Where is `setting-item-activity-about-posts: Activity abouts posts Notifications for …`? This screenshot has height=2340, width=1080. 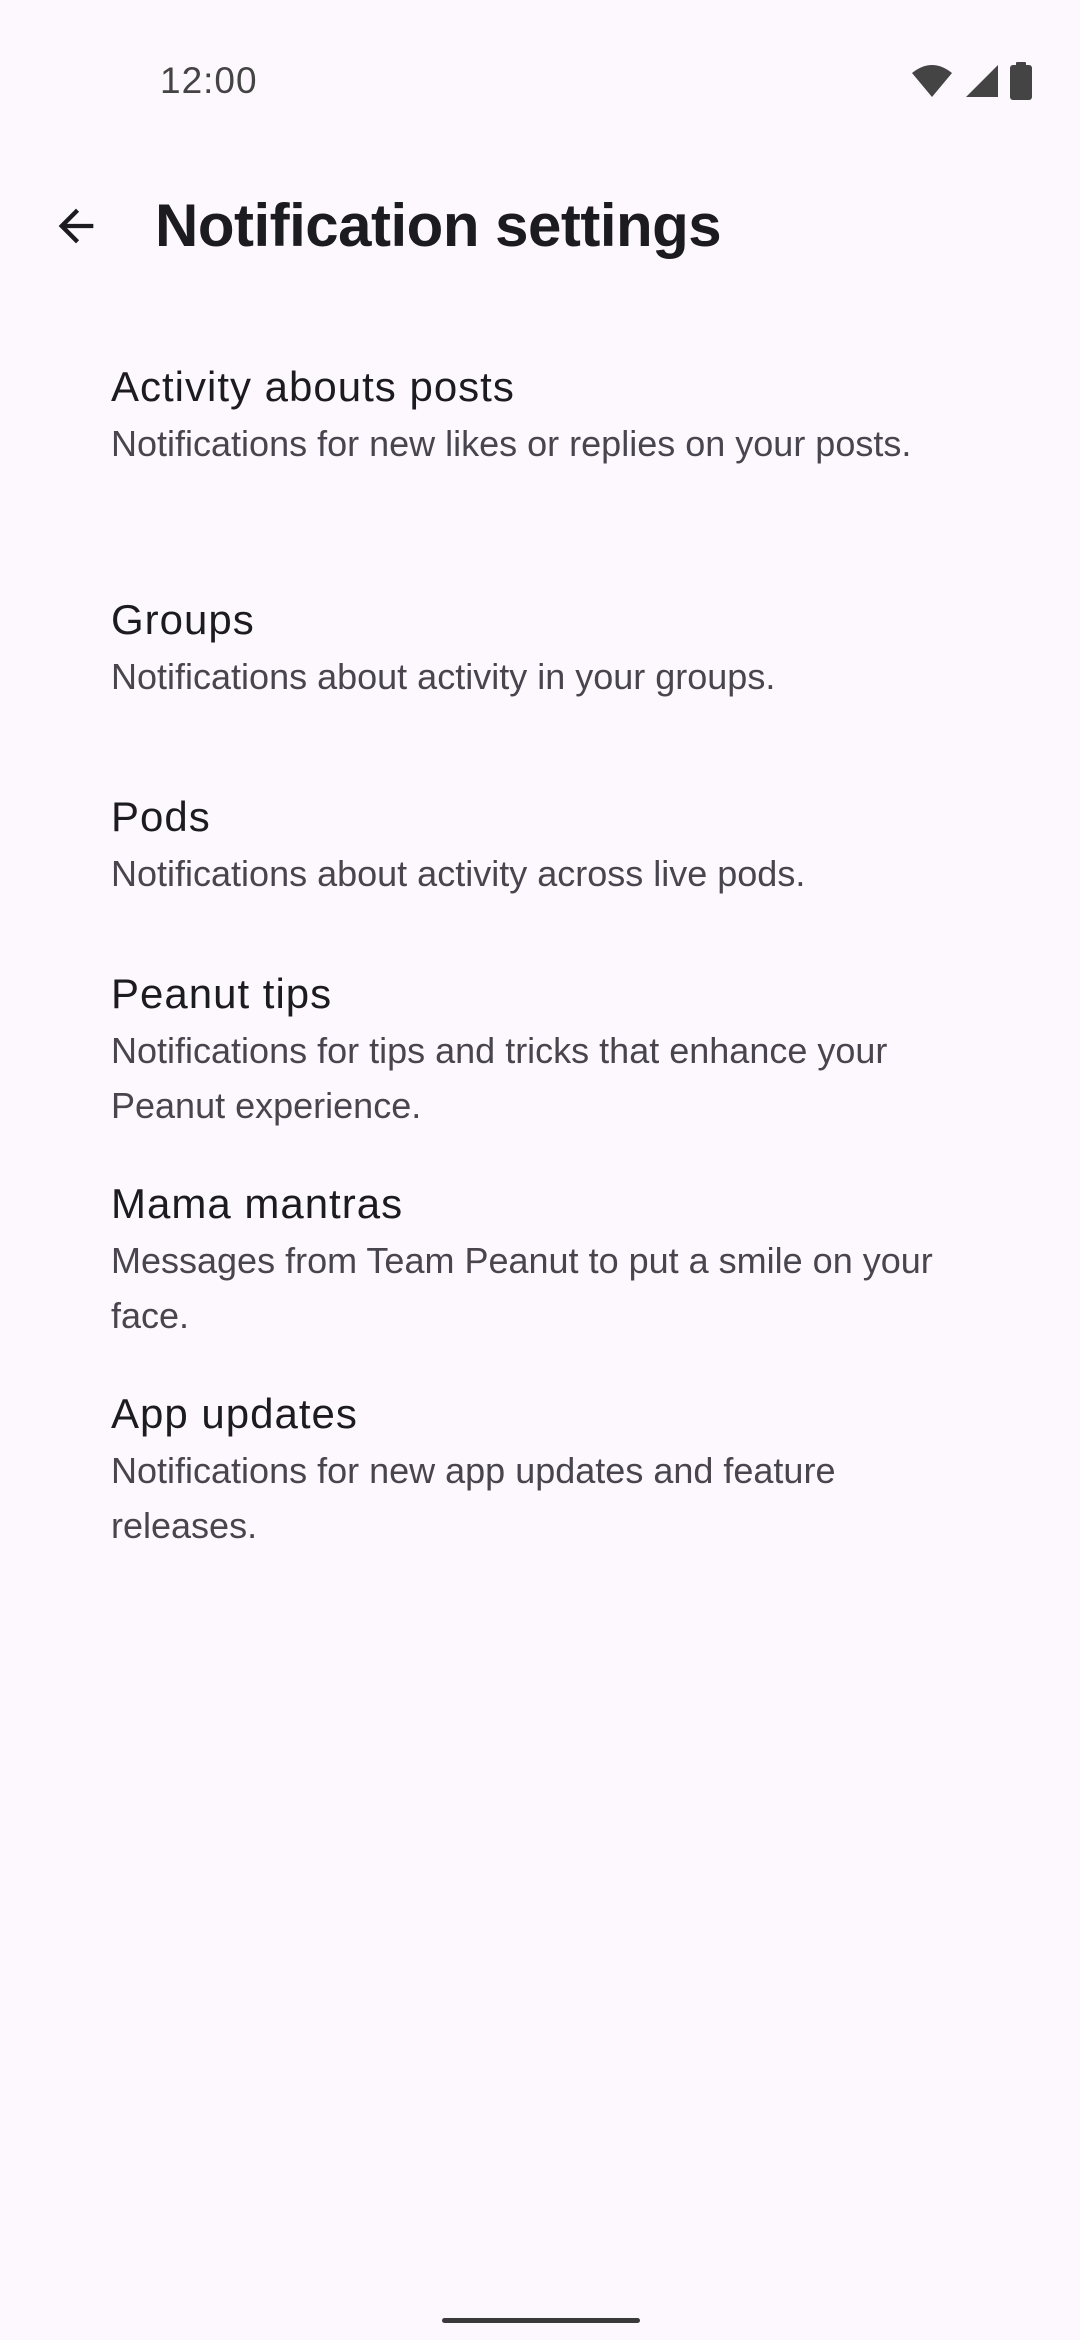 setting-item-activity-about-posts: Activity abouts posts Notifications for … is located at coordinates (540, 415).